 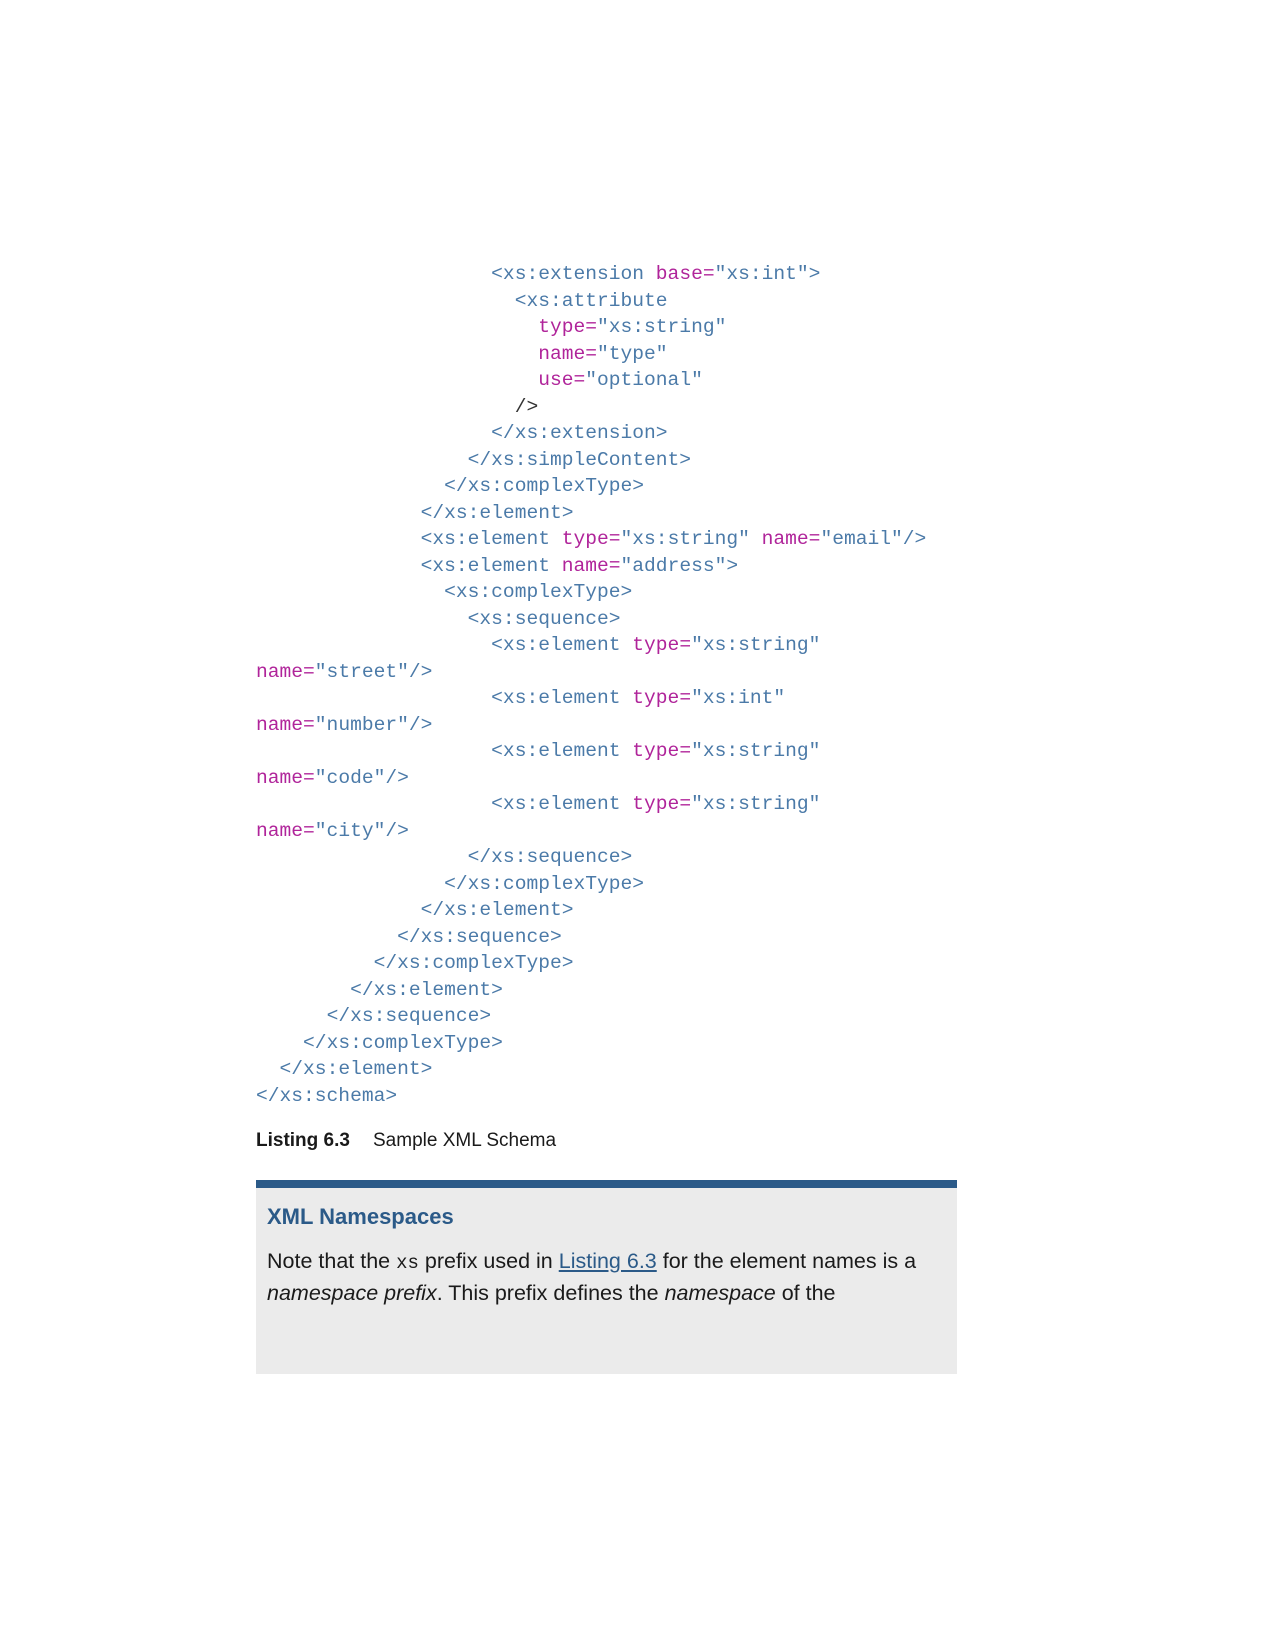 I want to click on code-token-plain: />, so click(x=526, y=406).